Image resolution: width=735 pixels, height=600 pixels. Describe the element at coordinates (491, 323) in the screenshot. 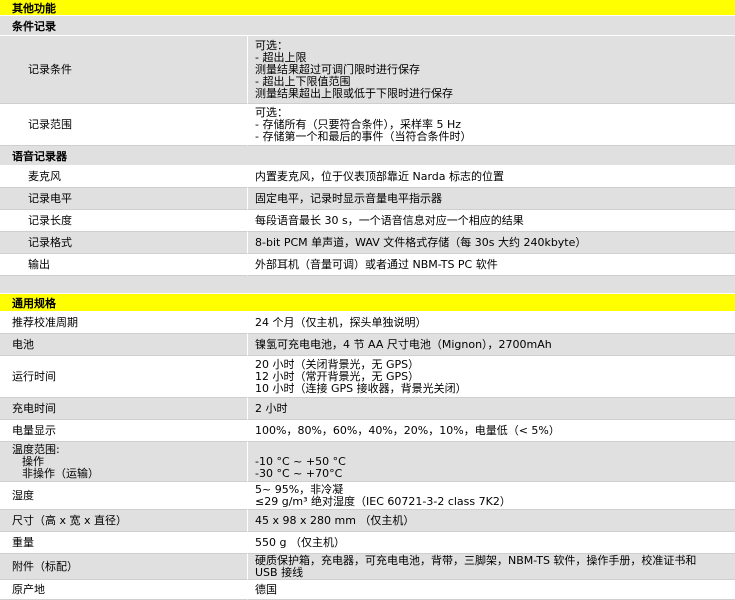

I see `spec-value: 24 个月（仅主机，探头单独说明）` at that location.